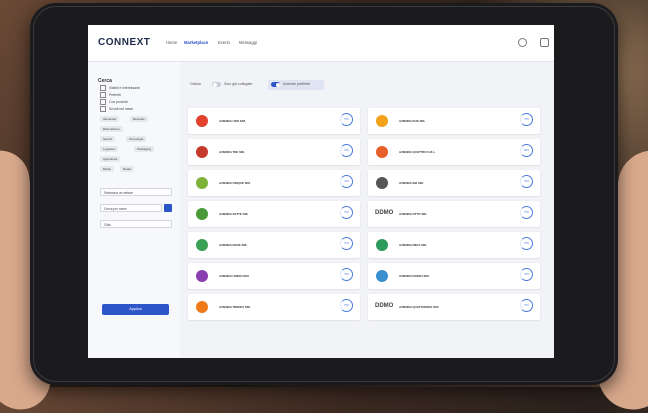 The height and width of the screenshot is (413, 648). I want to click on company-card: AZIENDA SETTE SRL 75%, so click(274, 214).